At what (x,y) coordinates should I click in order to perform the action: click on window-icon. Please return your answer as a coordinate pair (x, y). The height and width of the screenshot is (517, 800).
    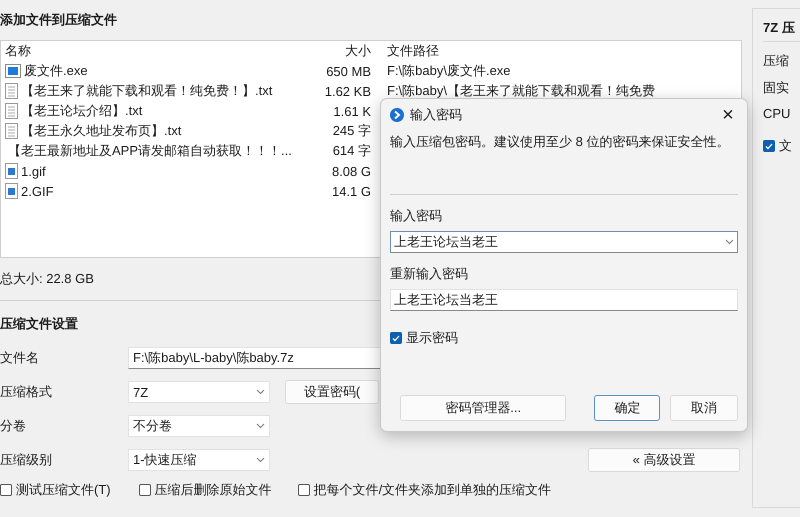
    Looking at the image, I should click on (13, 71).